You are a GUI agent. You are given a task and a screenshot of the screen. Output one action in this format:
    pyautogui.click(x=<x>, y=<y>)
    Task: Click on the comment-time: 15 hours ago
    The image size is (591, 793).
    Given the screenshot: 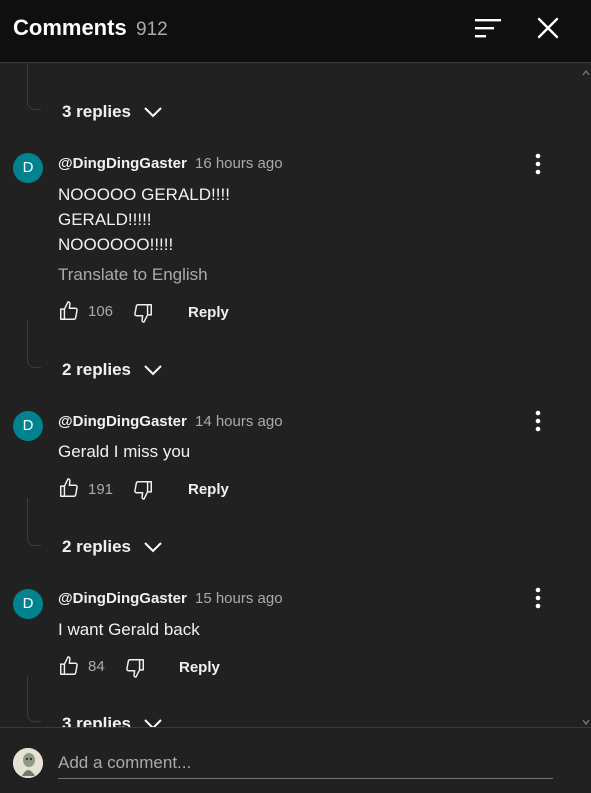 What is the action you would take?
    pyautogui.click(x=239, y=598)
    